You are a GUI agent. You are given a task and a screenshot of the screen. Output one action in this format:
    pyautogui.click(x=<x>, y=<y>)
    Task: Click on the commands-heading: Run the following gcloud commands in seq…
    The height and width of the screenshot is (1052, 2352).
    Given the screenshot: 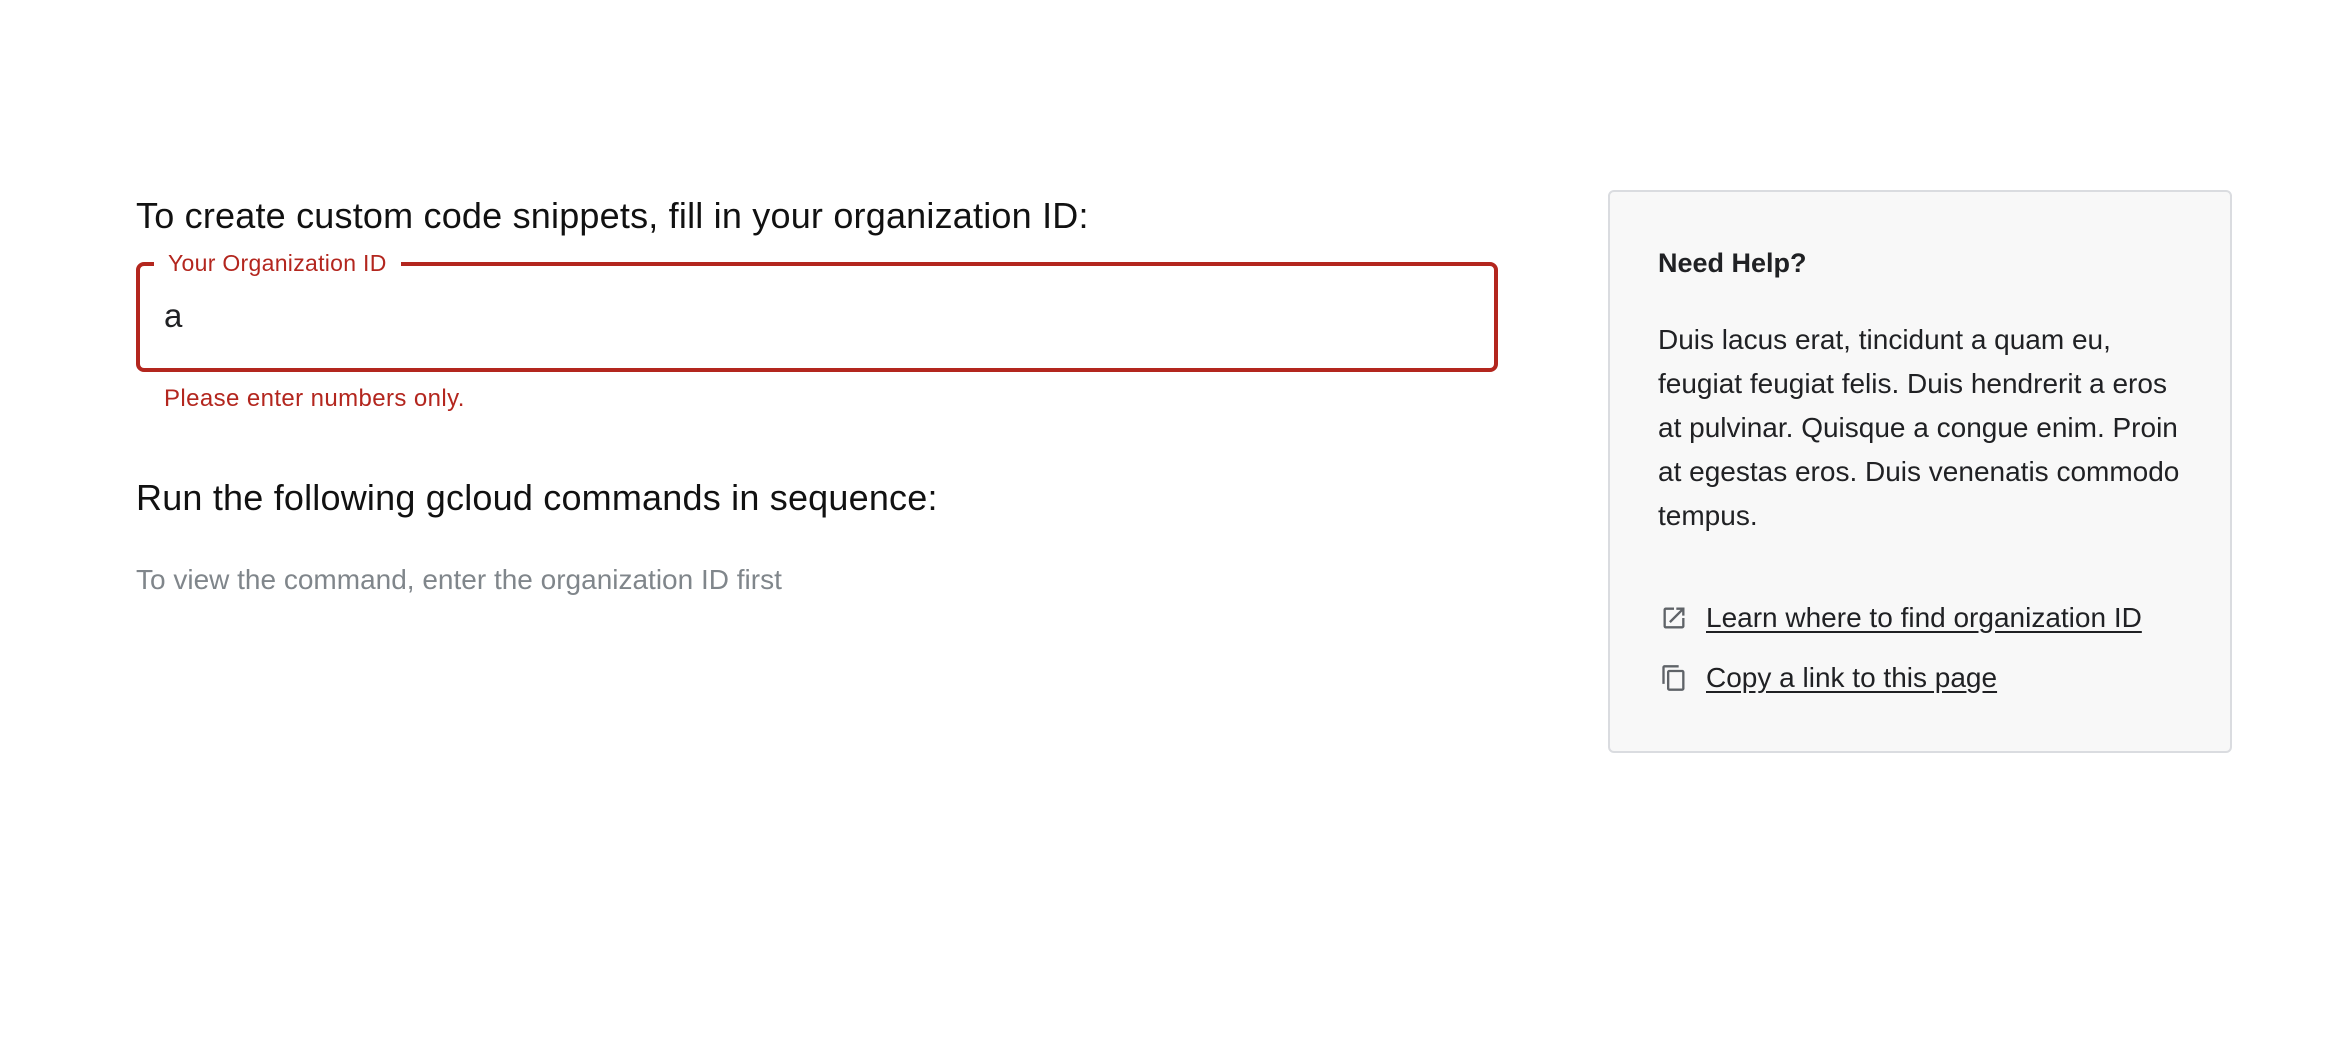 What is the action you would take?
    pyautogui.click(x=537, y=497)
    